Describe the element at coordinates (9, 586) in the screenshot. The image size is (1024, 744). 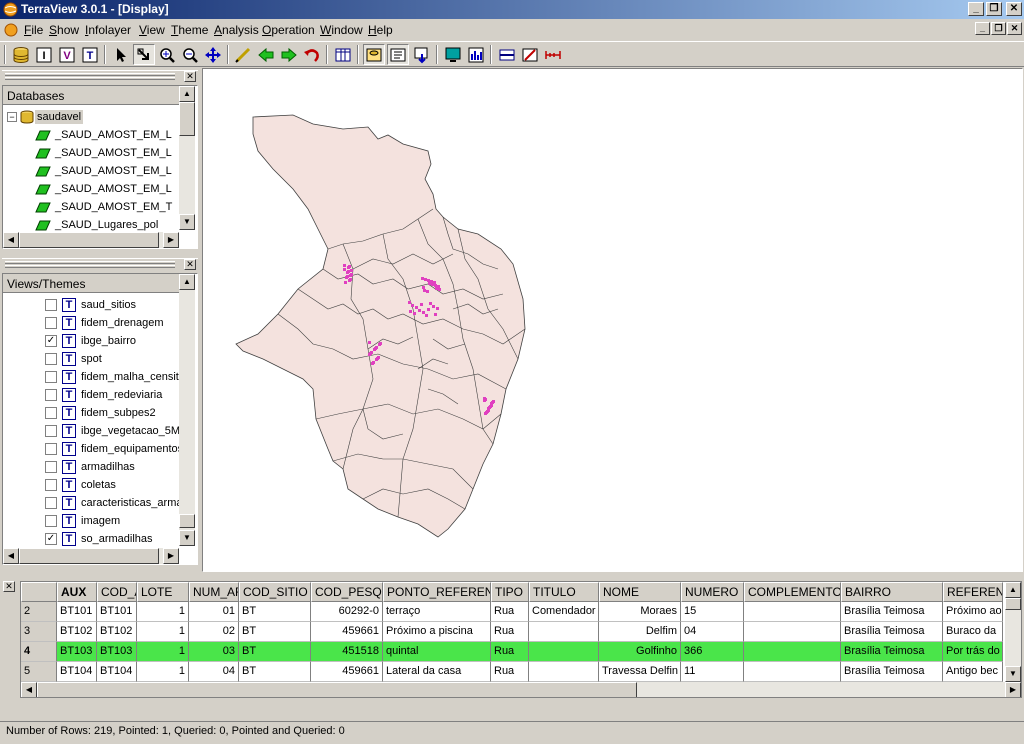
I see `grid-close-button: ✕` at that location.